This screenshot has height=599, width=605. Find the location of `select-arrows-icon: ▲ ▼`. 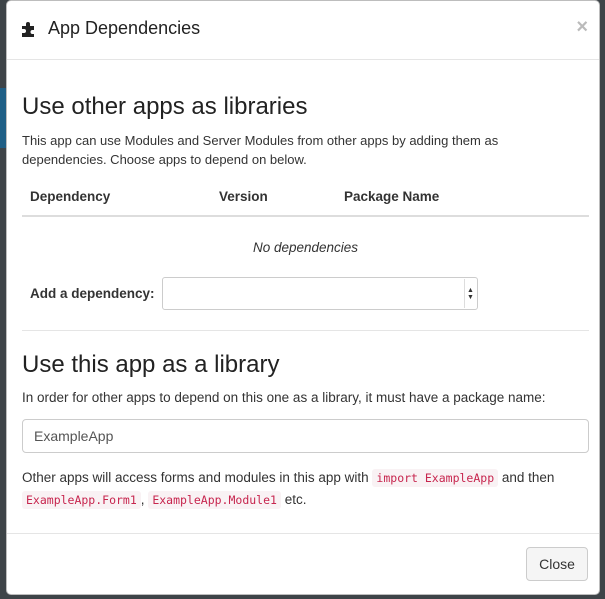

select-arrows-icon: ▲ ▼ is located at coordinates (470, 293).